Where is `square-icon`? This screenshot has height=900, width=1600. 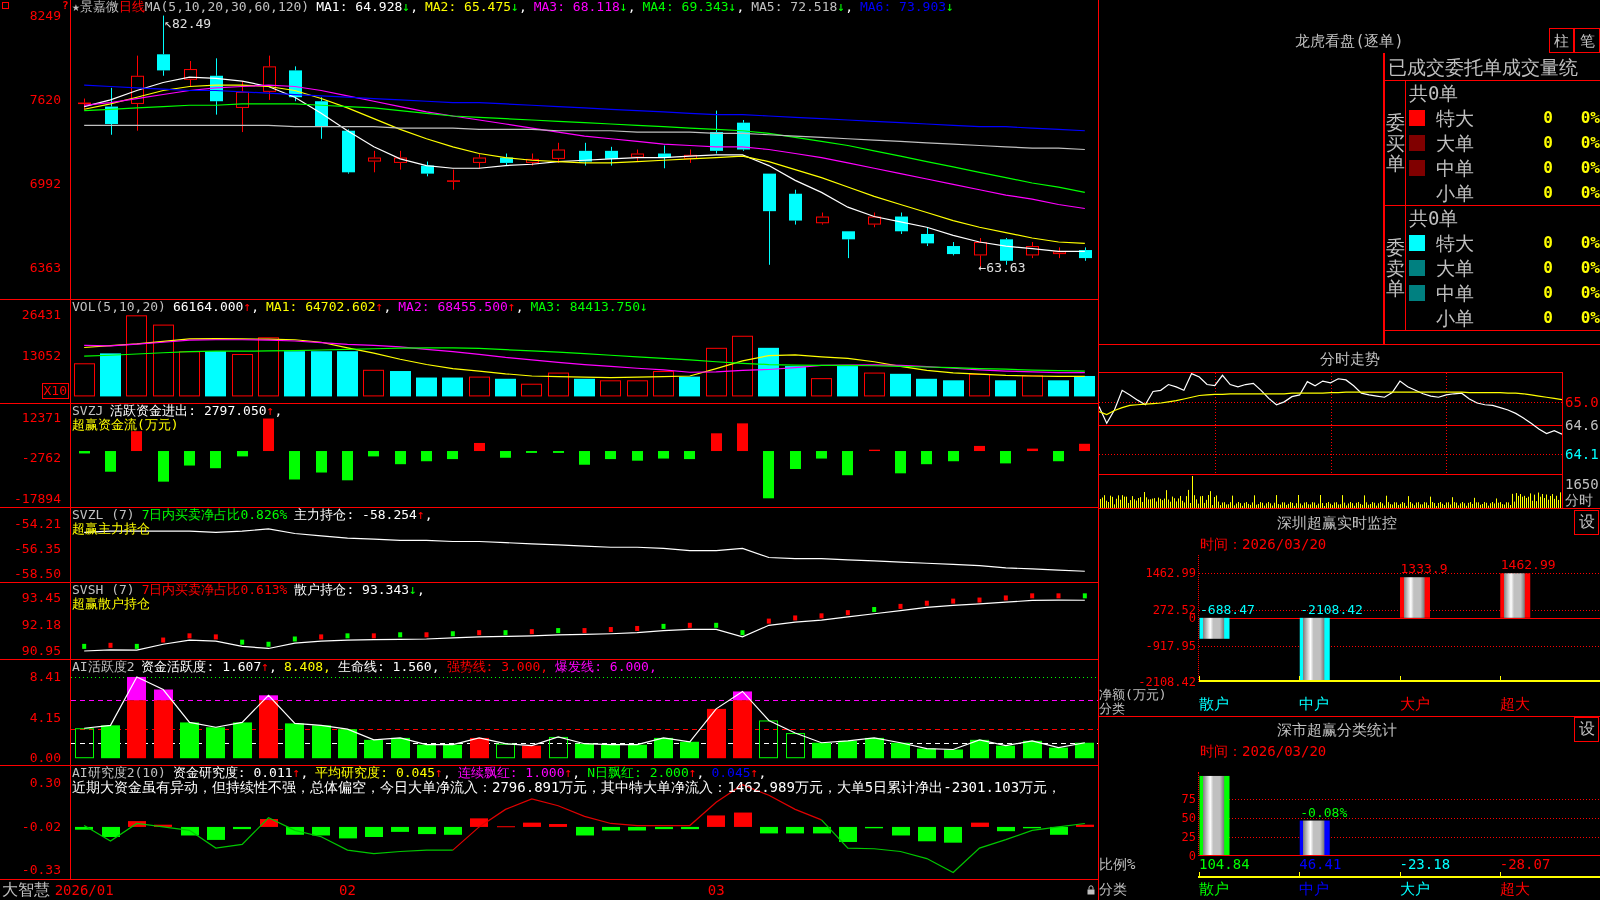
square-icon is located at coordinates (5, 5).